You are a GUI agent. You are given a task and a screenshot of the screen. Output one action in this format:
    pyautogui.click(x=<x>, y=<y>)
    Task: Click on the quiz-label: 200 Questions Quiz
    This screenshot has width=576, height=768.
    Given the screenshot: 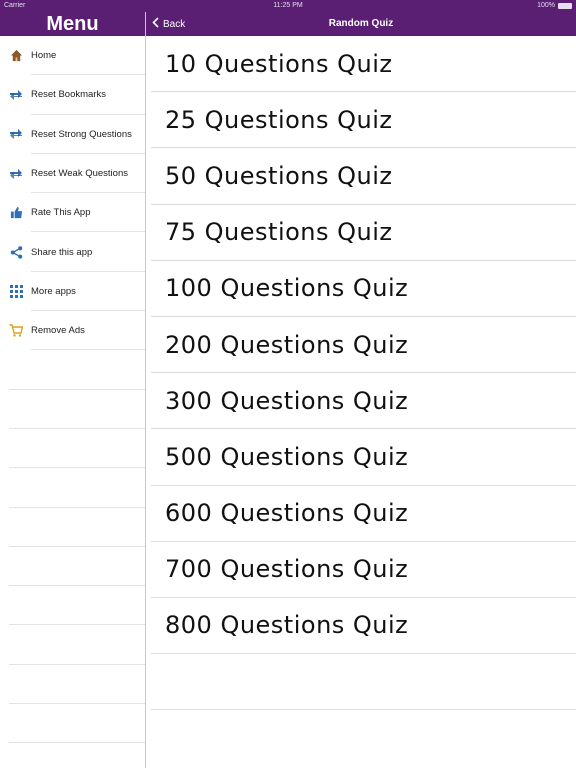 What is the action you would take?
    pyautogui.click(x=287, y=344)
    